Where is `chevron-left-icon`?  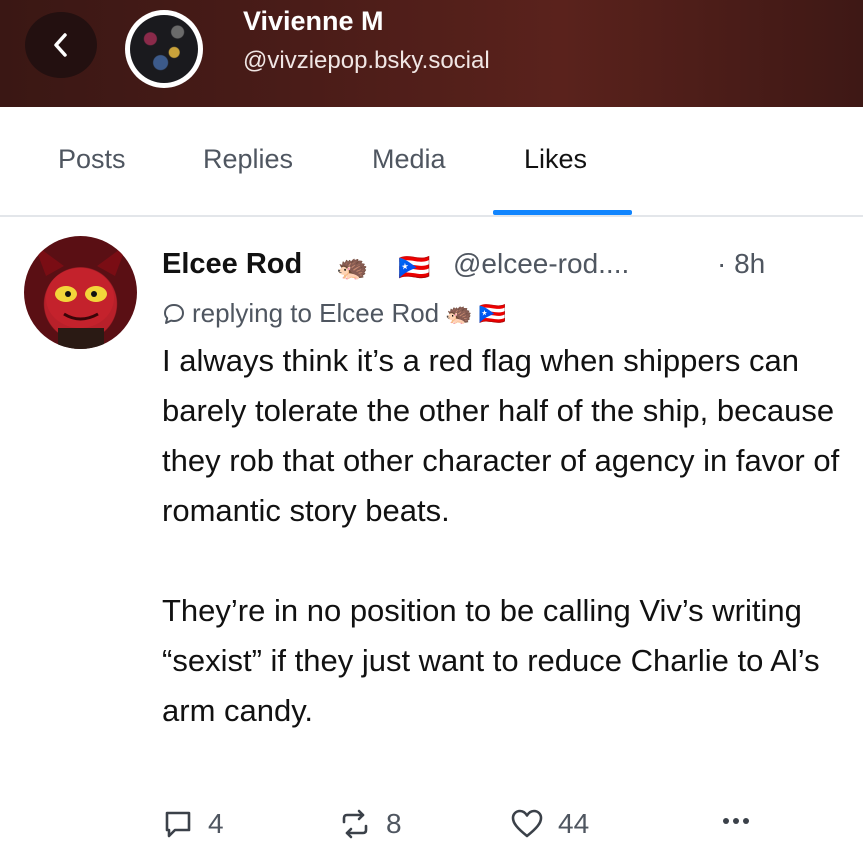
chevron-left-icon is located at coordinates (60, 45).